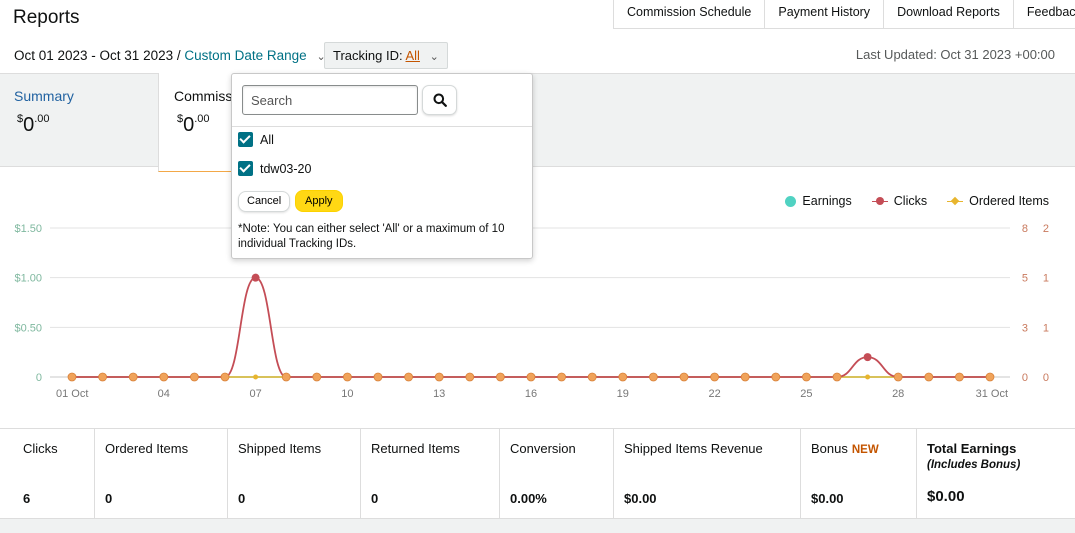 Image resolution: width=1075 pixels, height=533 pixels. I want to click on tracking-id-value: All, so click(412, 55).